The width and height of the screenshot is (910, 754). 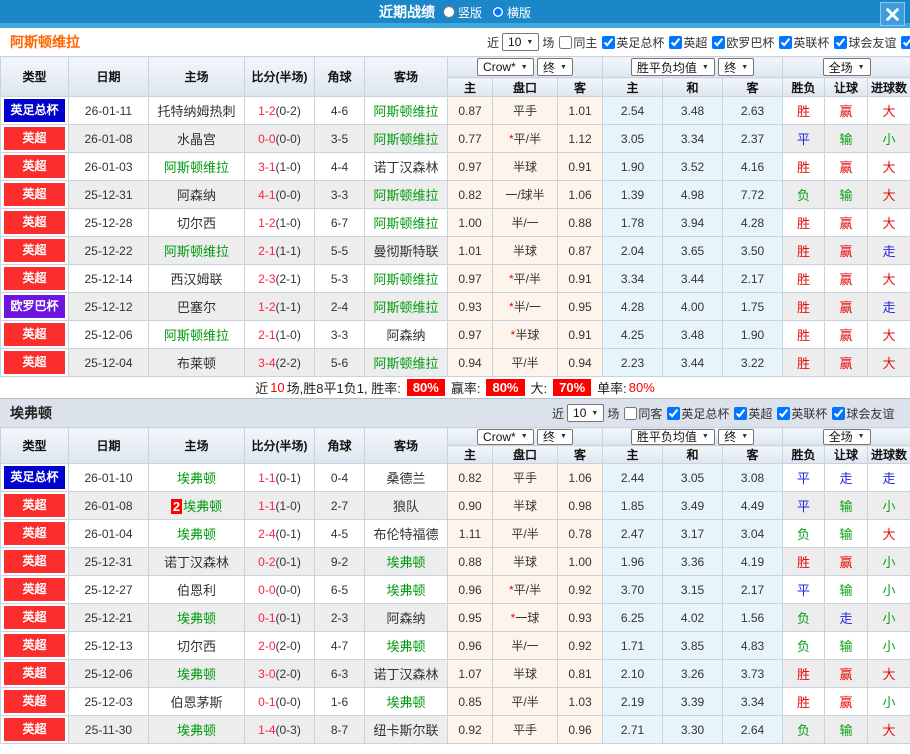 What do you see at coordinates (406, 505) in the screenshot?
I see `away-team: 狼队` at bounding box center [406, 505].